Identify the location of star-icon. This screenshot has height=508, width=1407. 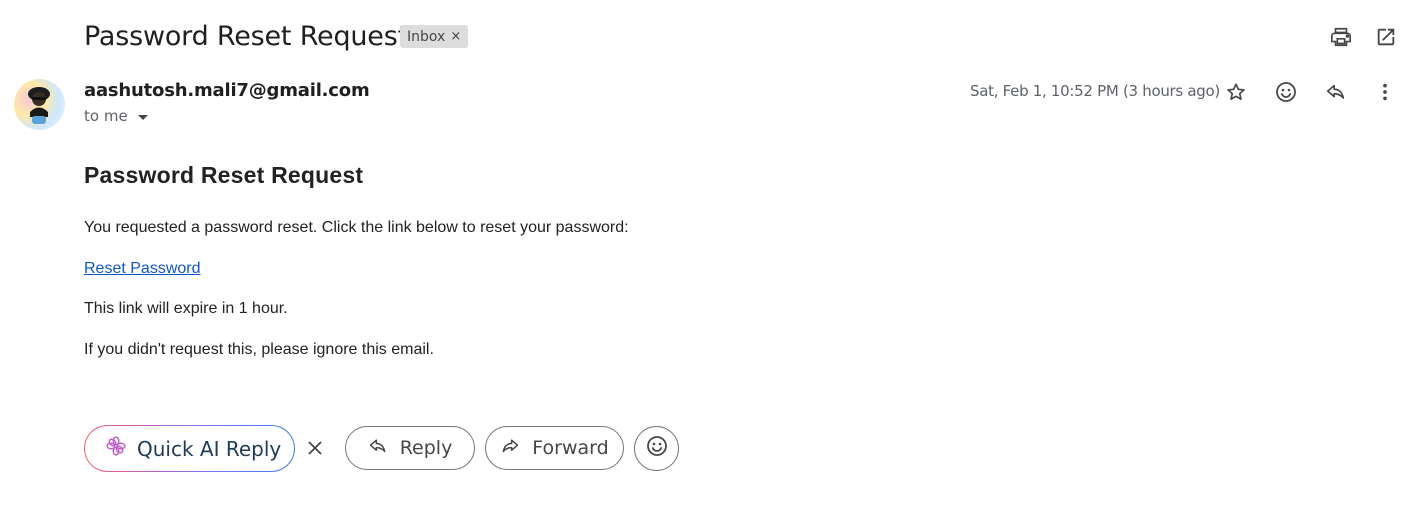
(1236, 92).